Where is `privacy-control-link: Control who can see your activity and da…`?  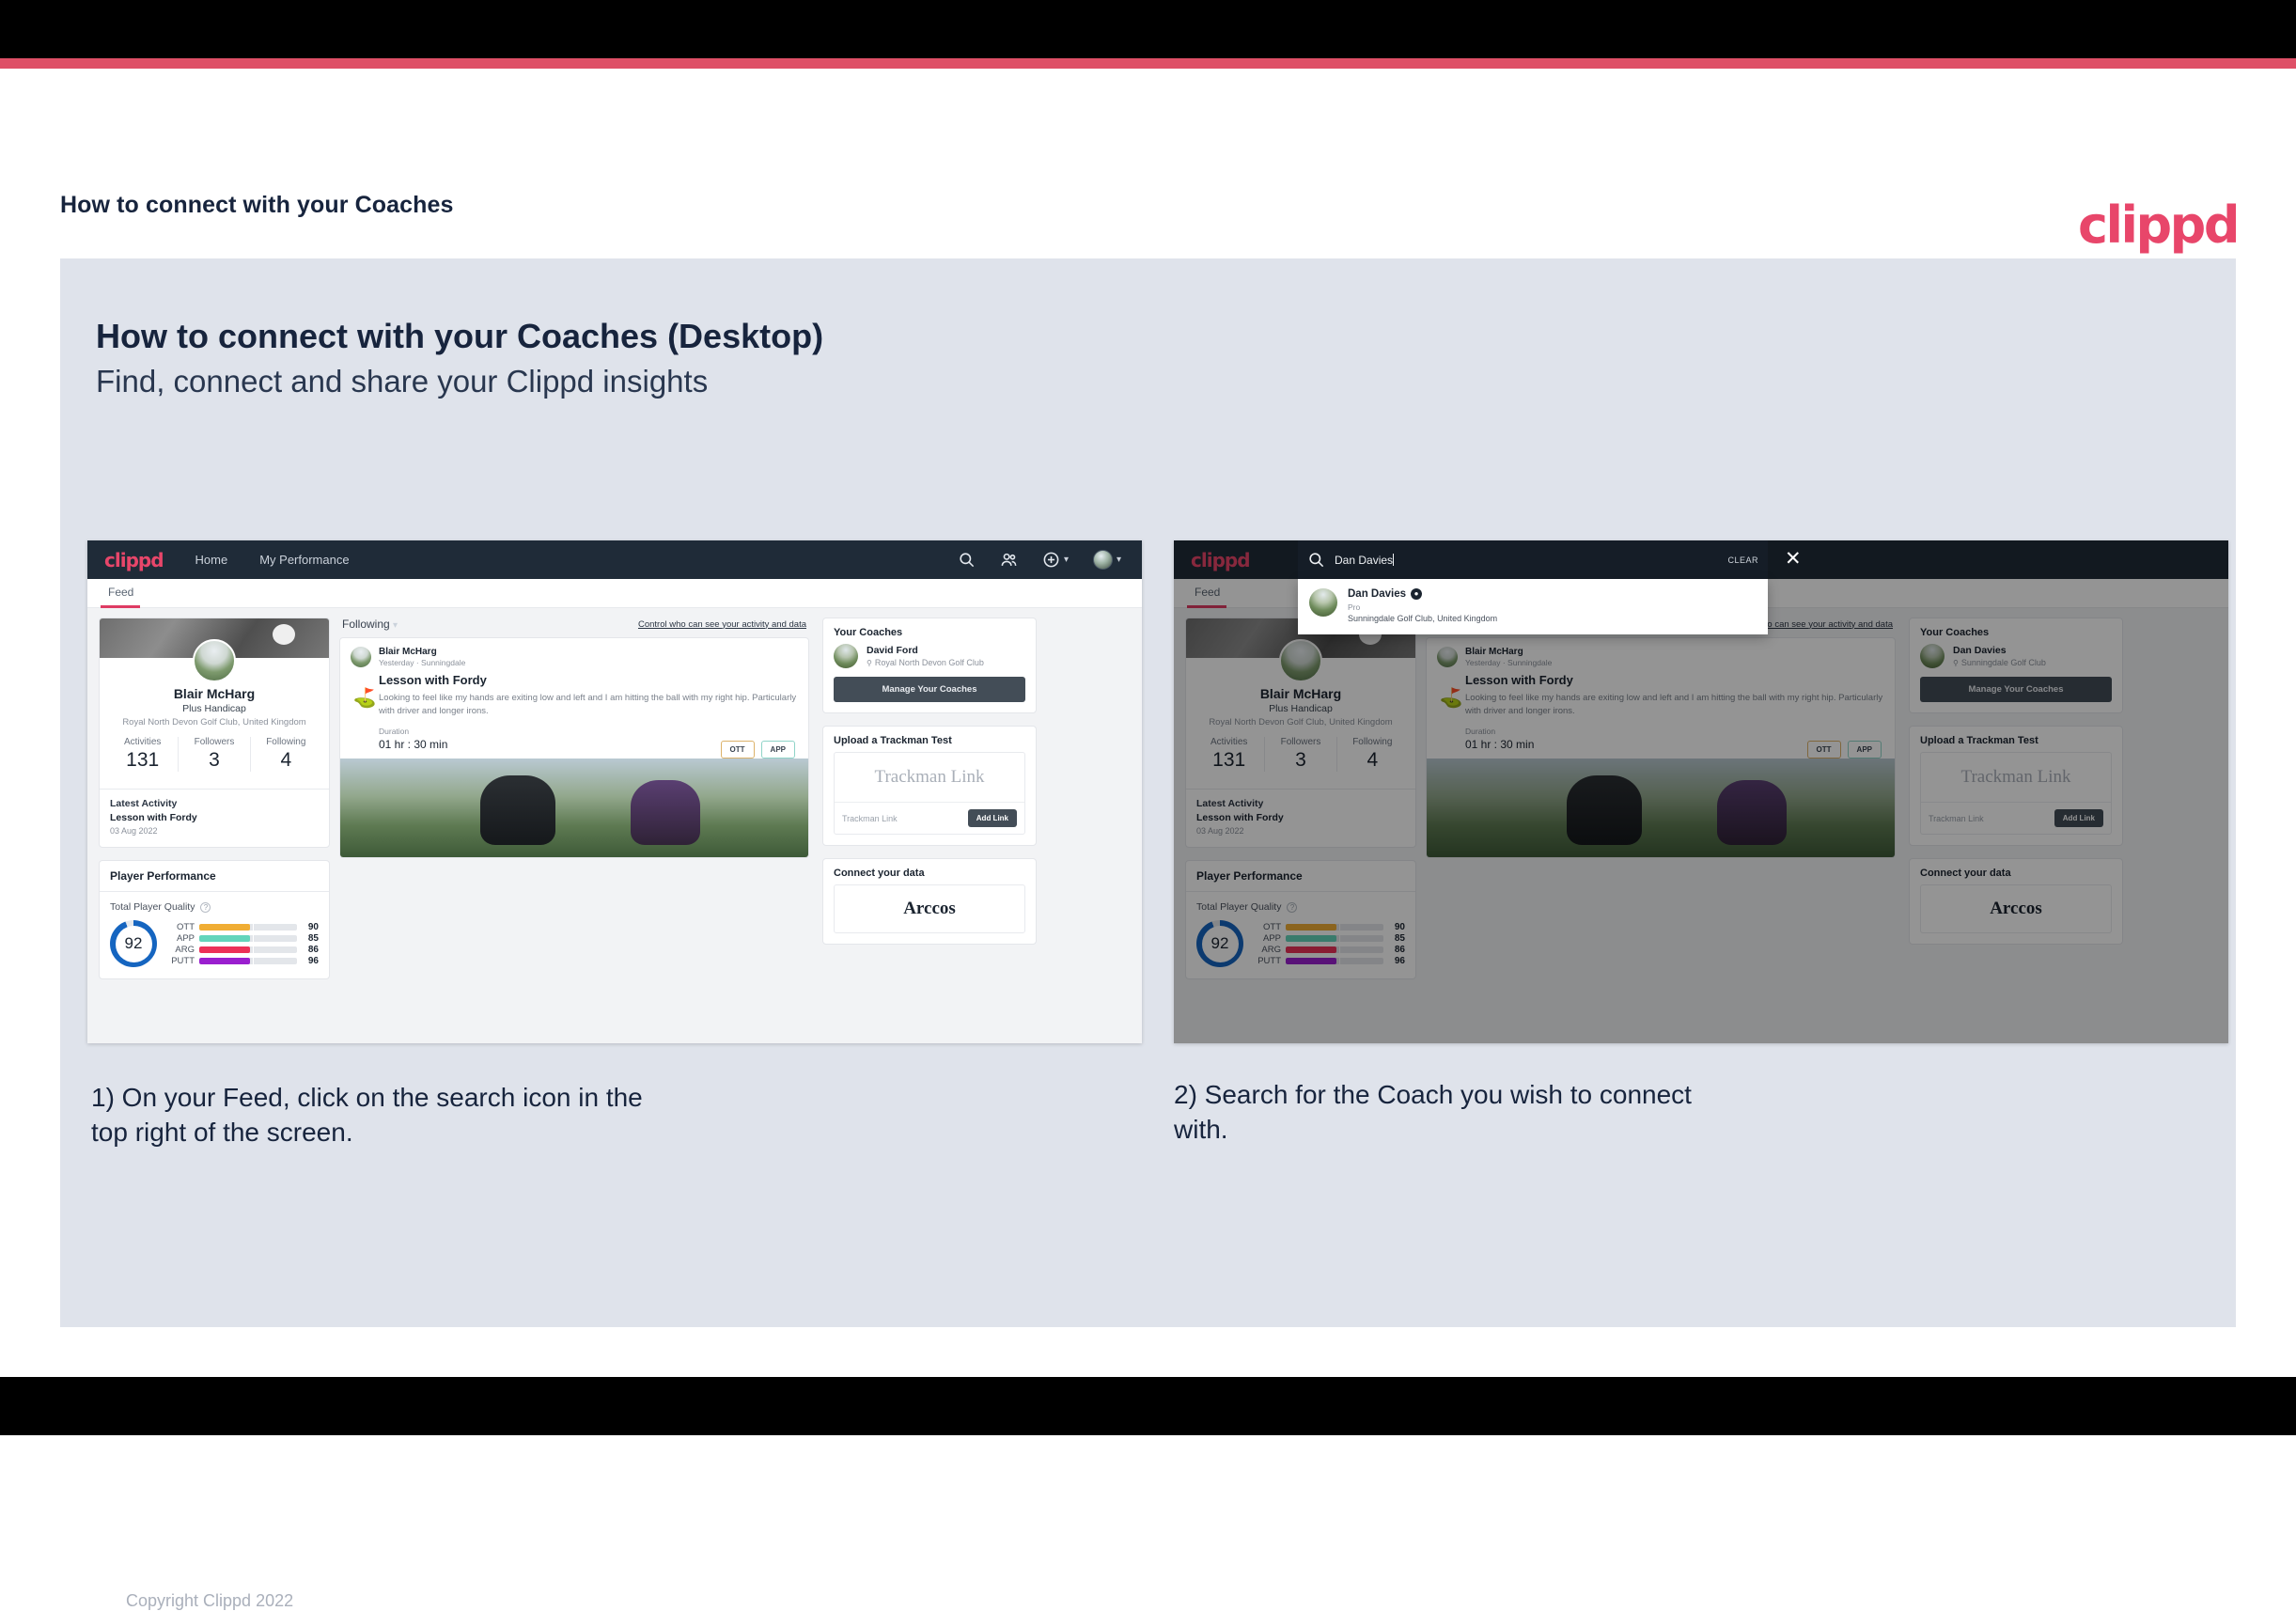 privacy-control-link: Control who can see your activity and da… is located at coordinates (722, 625).